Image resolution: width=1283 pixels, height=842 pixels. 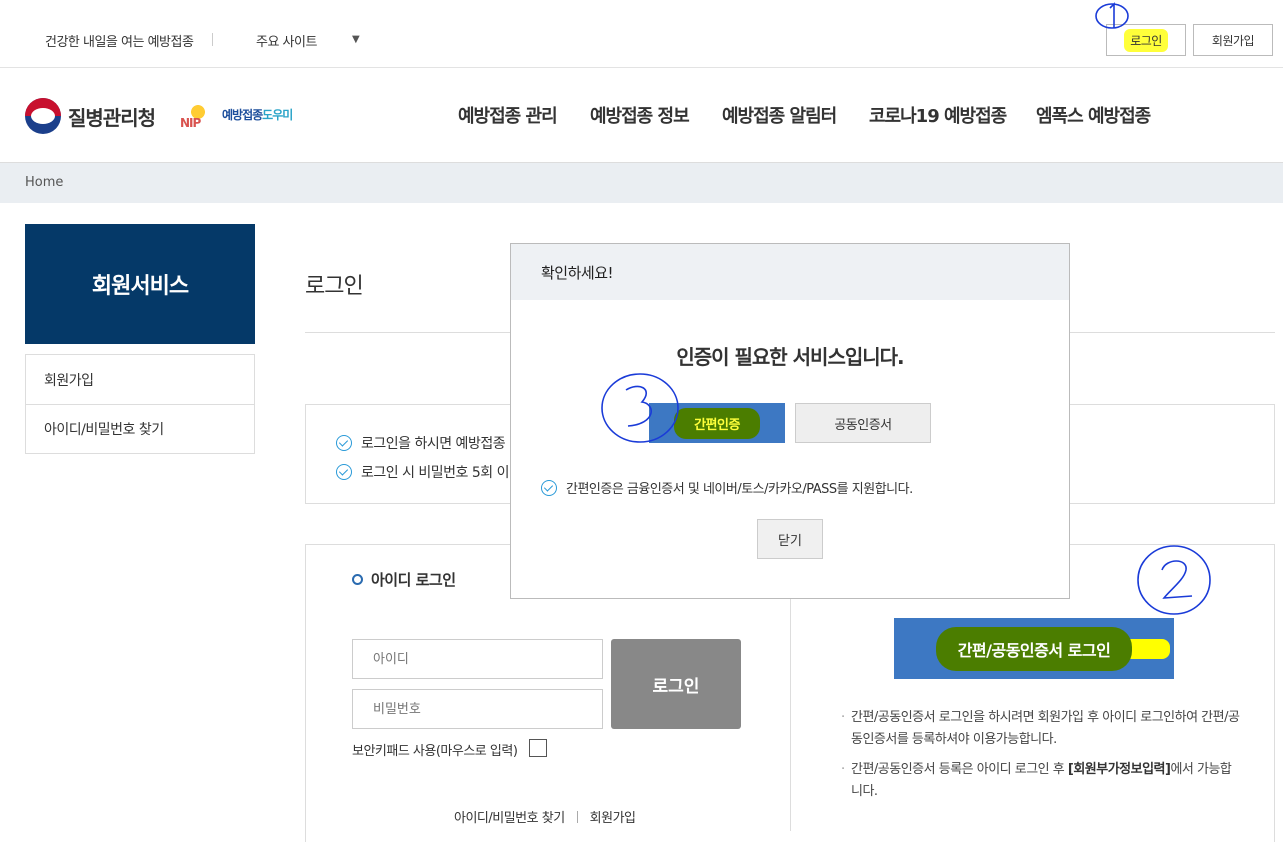 I want to click on info-text: 로그인 시 비밀번호 5회 이, so click(x=435, y=473).